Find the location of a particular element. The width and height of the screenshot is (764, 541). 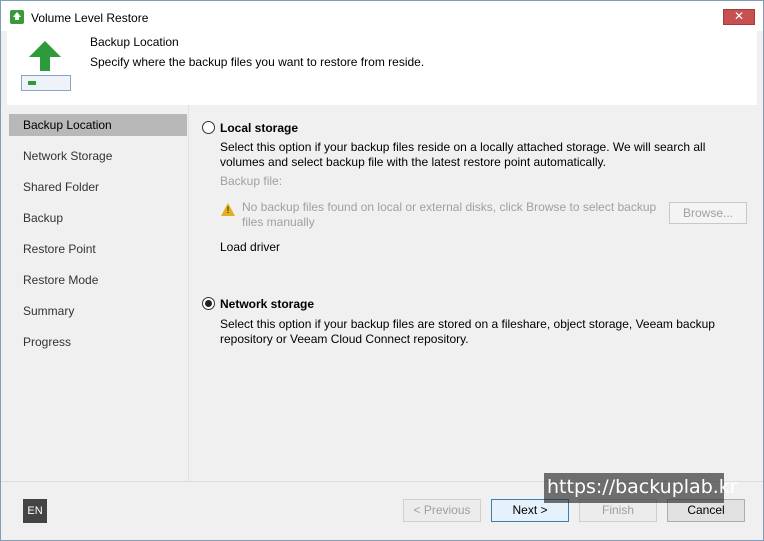

nav-item-shared-folder: Shared Folder is located at coordinates (98, 187).